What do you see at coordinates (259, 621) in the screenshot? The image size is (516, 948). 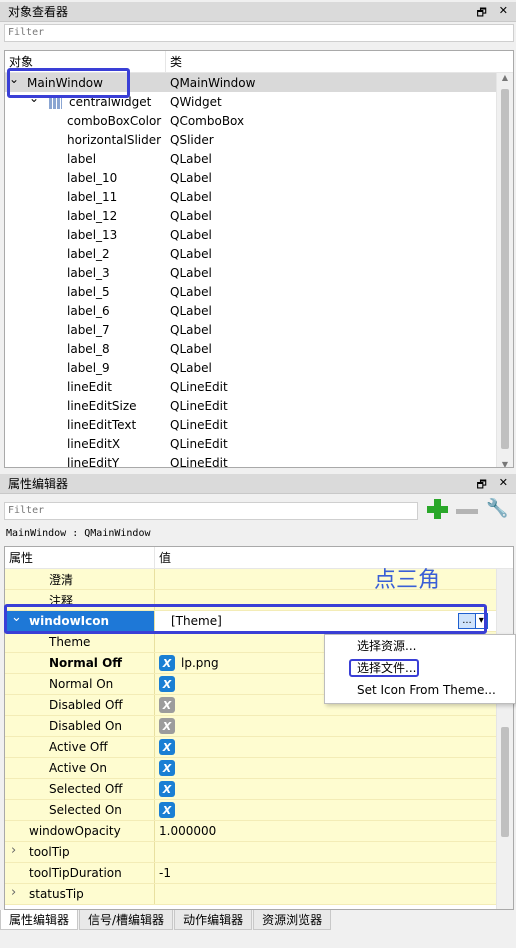 I see `property-row: ⌄windowIcon[Theme]...▾↶` at bounding box center [259, 621].